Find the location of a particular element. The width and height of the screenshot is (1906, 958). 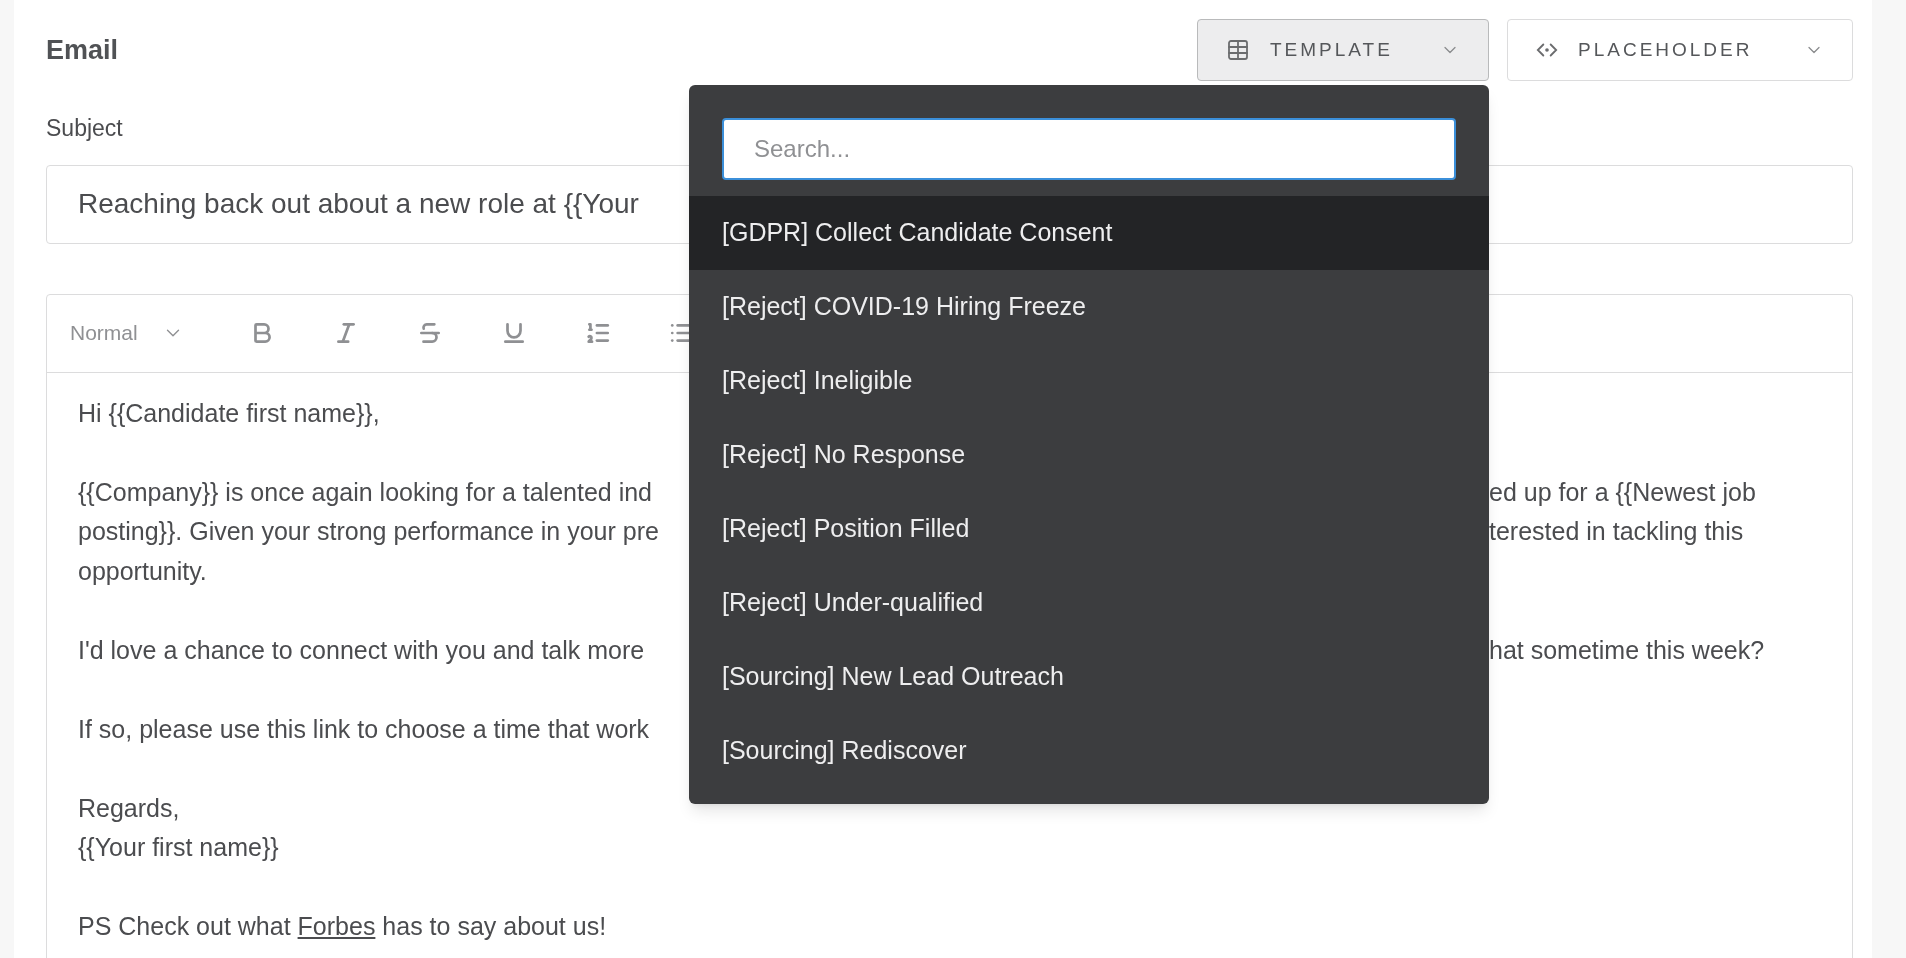

body-text-line: posting}}. Given your strong performance in your pre is located at coordinates (368, 531).